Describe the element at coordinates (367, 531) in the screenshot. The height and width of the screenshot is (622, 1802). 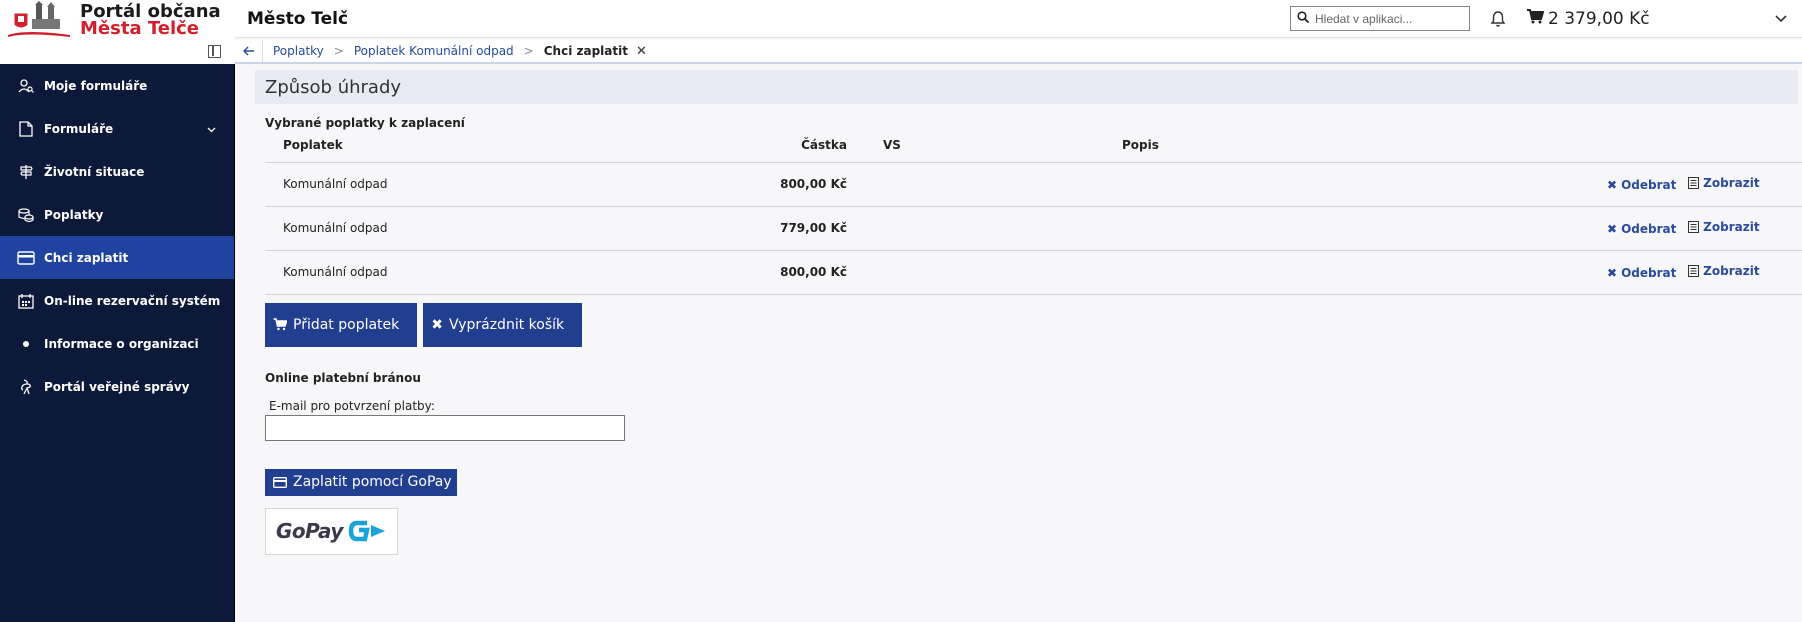
I see `gopay-g-icon` at that location.